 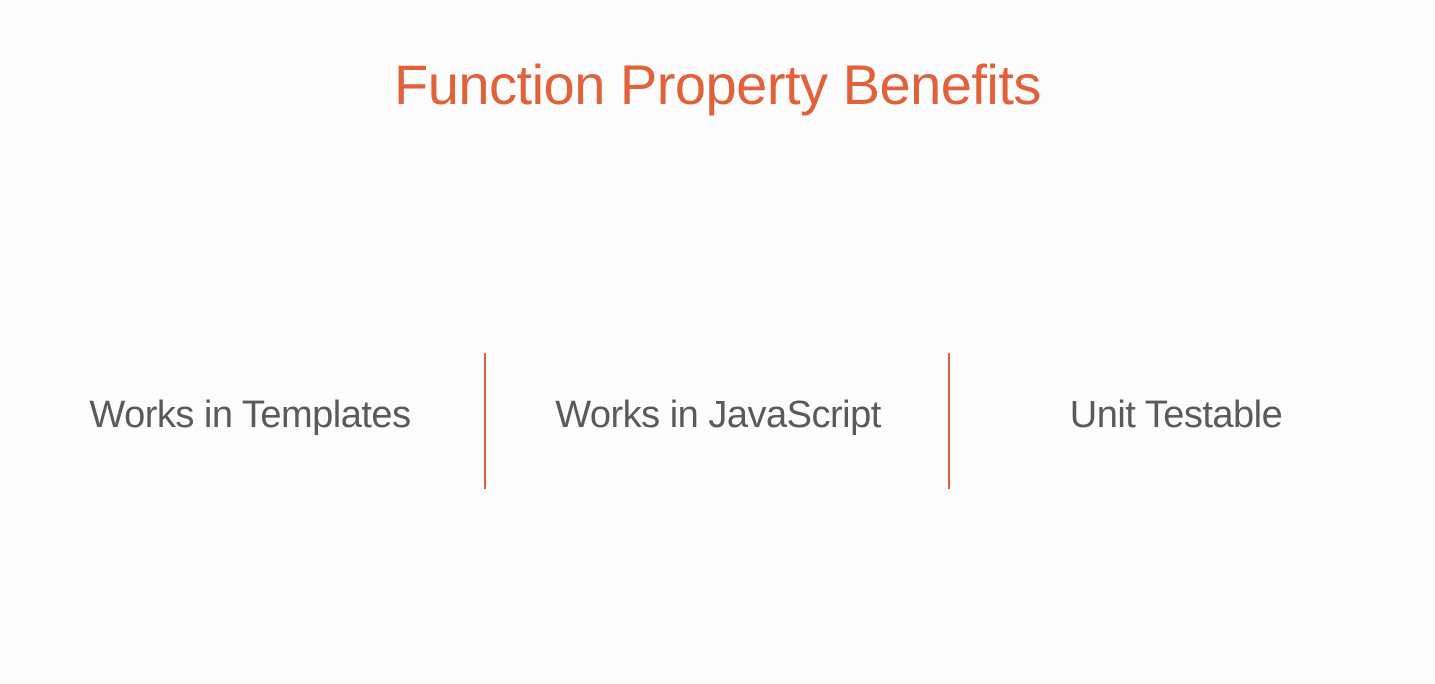 I want to click on benefit-works-in-templates: Works in Templates, so click(x=250, y=415).